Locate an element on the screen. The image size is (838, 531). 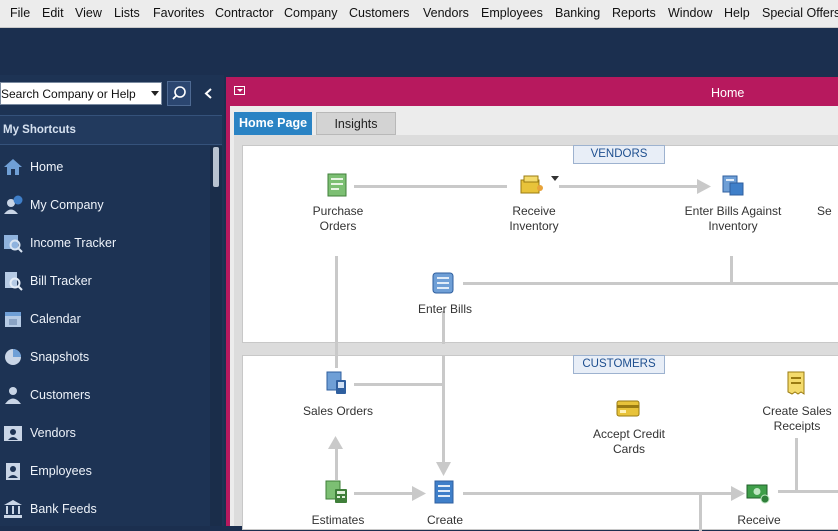
menu-edit: Edit is located at coordinates (53, 13).